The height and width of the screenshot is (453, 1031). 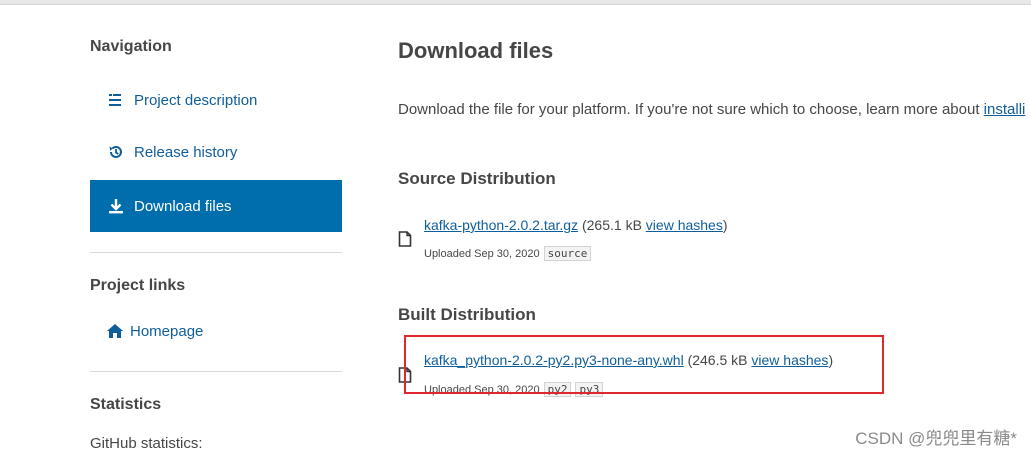 What do you see at coordinates (115, 331) in the screenshot?
I see `home-icon` at bounding box center [115, 331].